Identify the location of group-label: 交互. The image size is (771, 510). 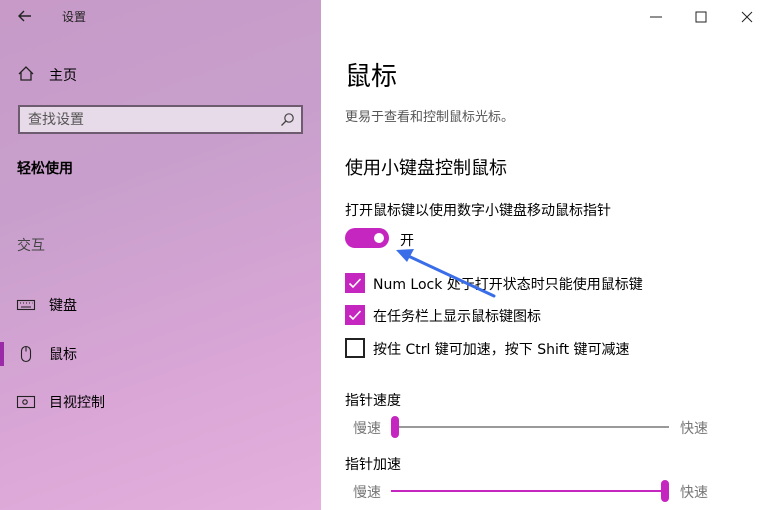
(31, 246).